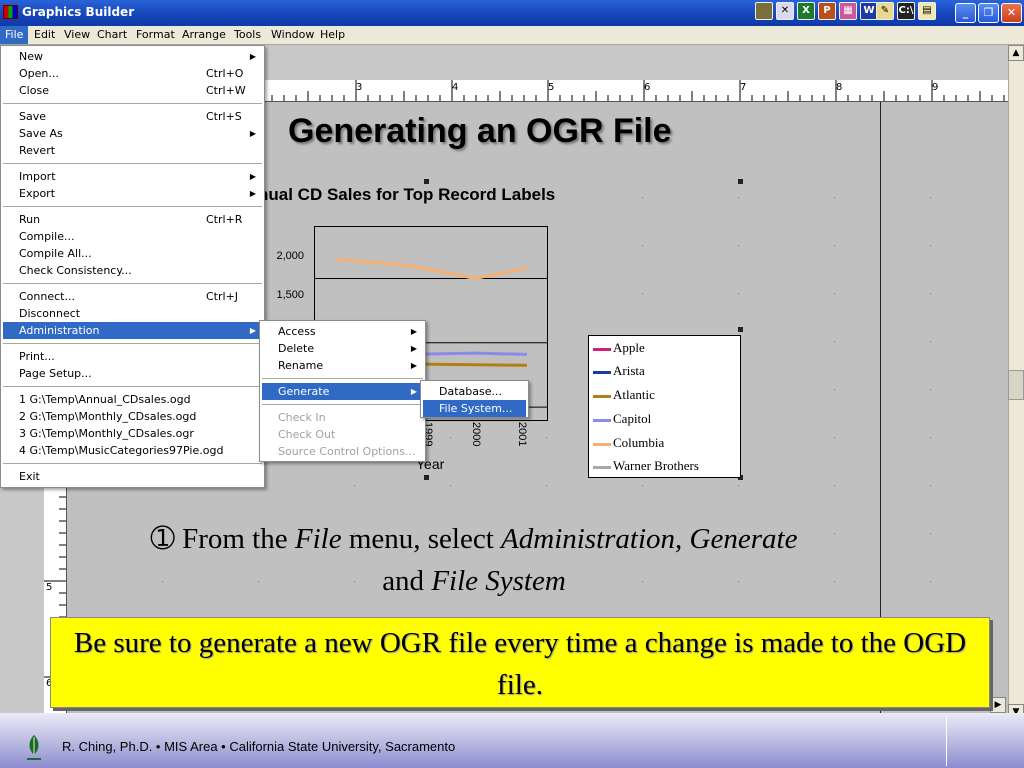  Describe the element at coordinates (342, 365) in the screenshot. I see `menu-item-rename: Rename ▶` at that location.